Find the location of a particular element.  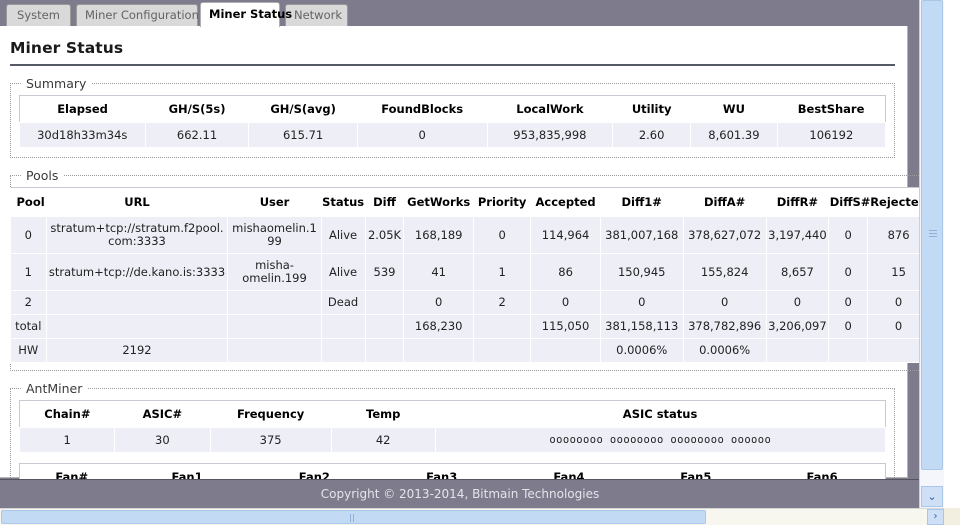

scroll-down-arrow-icon: ⌄ is located at coordinates (932, 496).